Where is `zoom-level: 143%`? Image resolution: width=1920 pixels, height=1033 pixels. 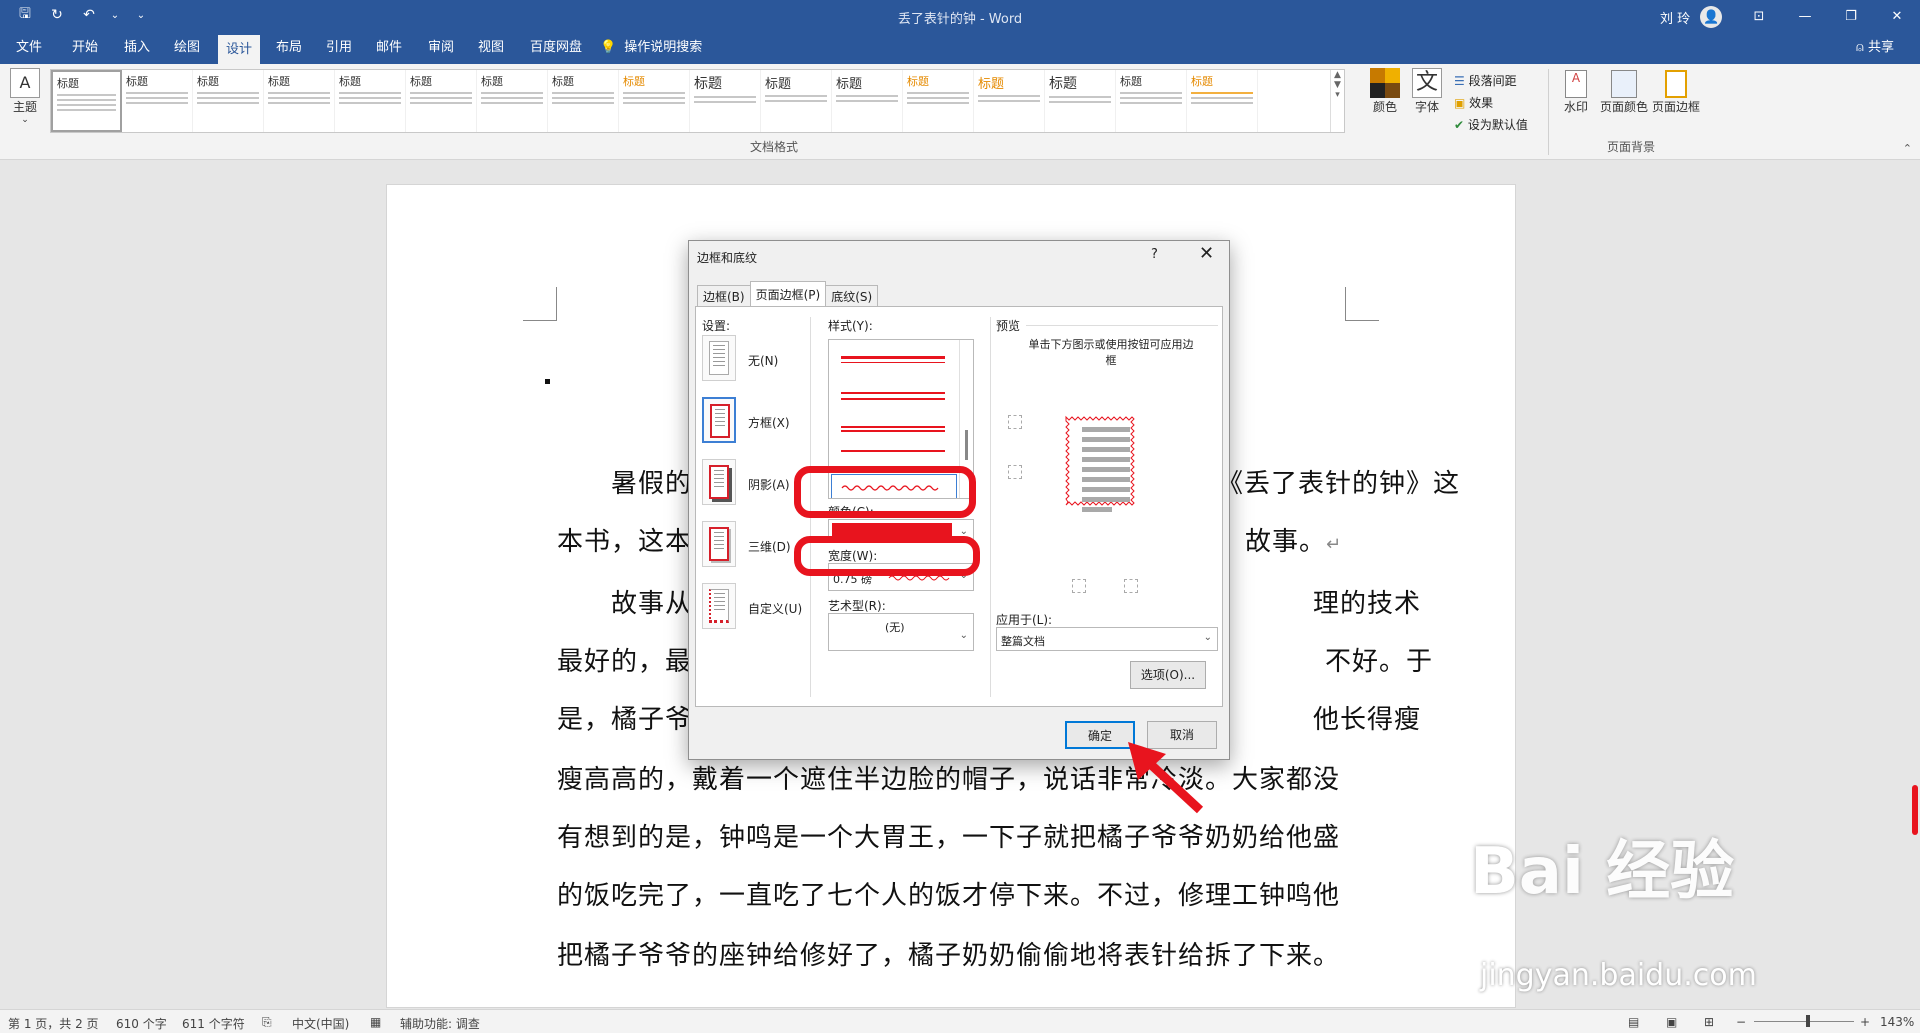 zoom-level: 143% is located at coordinates (1897, 1022).